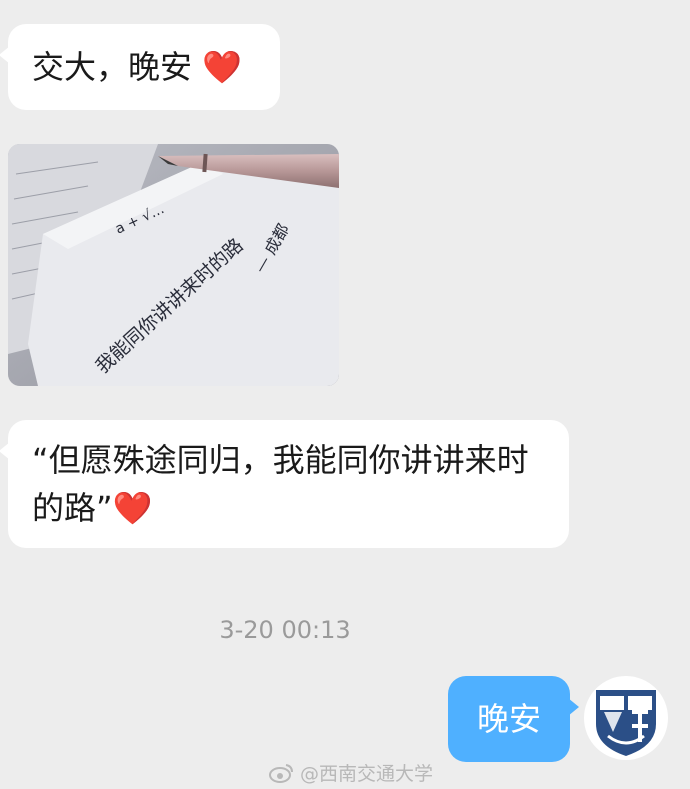 This screenshot has height=789, width=690. Describe the element at coordinates (281, 773) in the screenshot. I see `weibo-logo-icon` at that location.